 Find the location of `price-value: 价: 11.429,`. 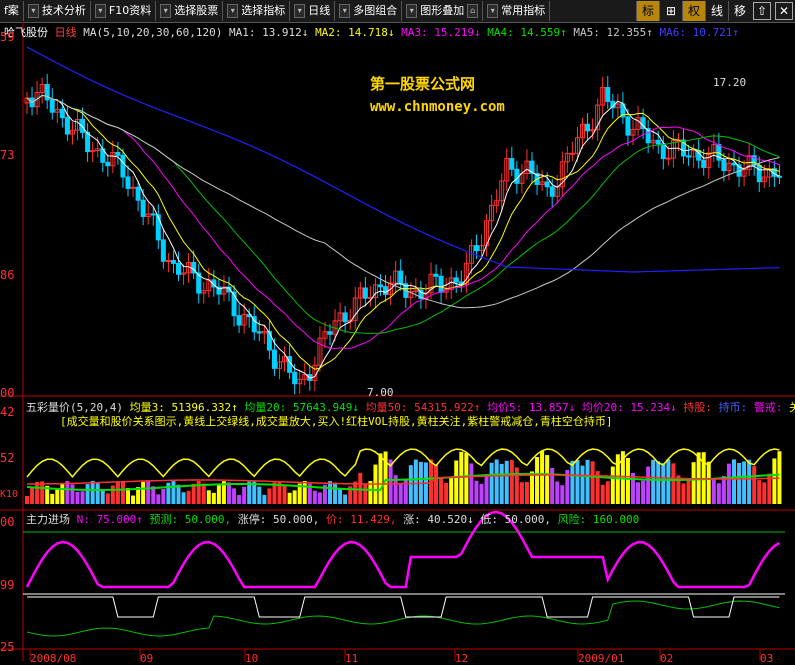

price-value: 价: 11.429, is located at coordinates (361, 519).